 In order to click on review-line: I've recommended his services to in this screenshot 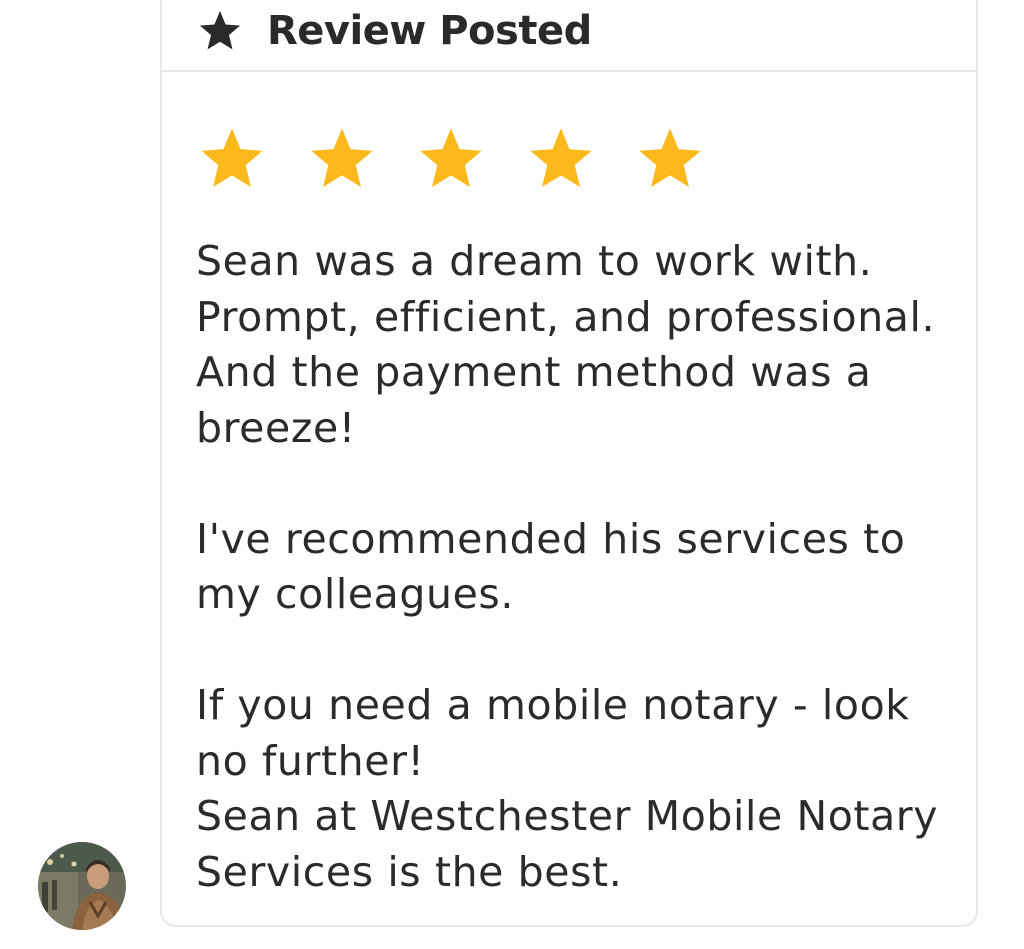, I will do `click(551, 538)`.